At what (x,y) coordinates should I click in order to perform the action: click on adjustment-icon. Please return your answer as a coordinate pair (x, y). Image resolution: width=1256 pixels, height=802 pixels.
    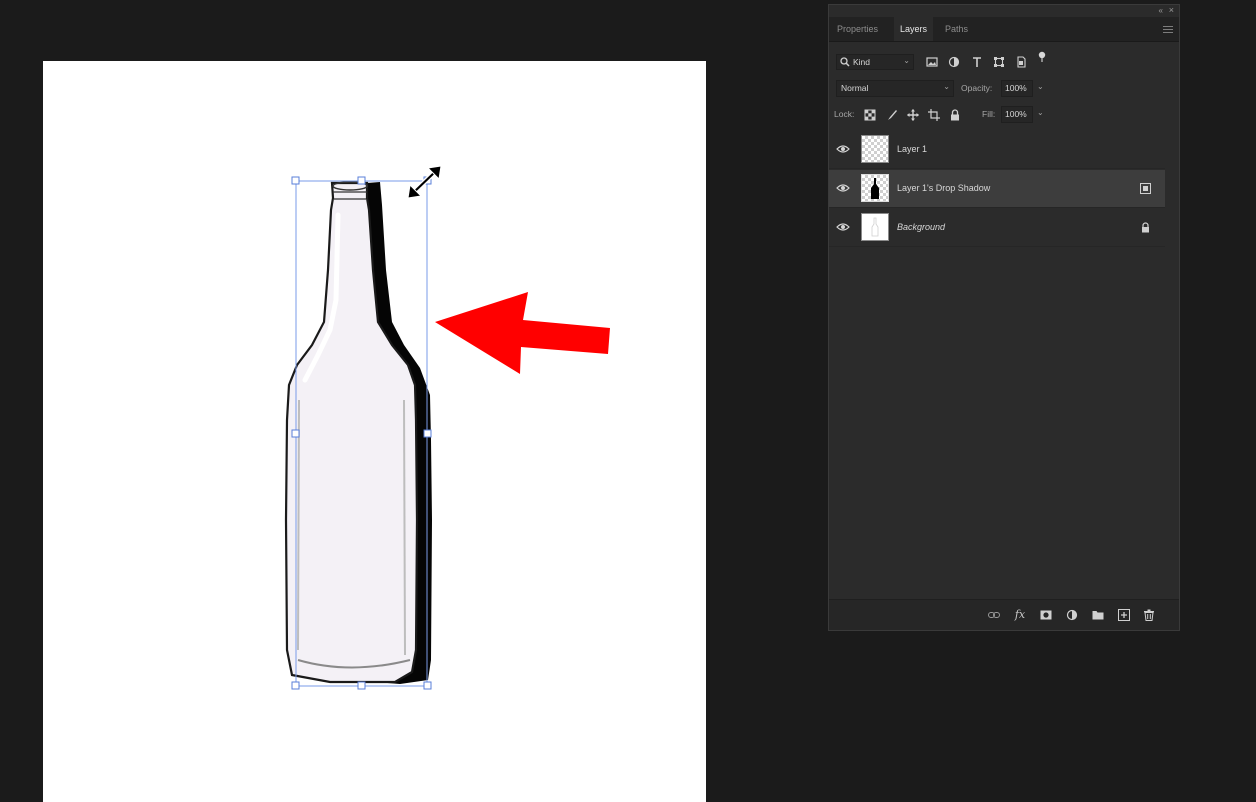
    Looking at the image, I should click on (1072, 615).